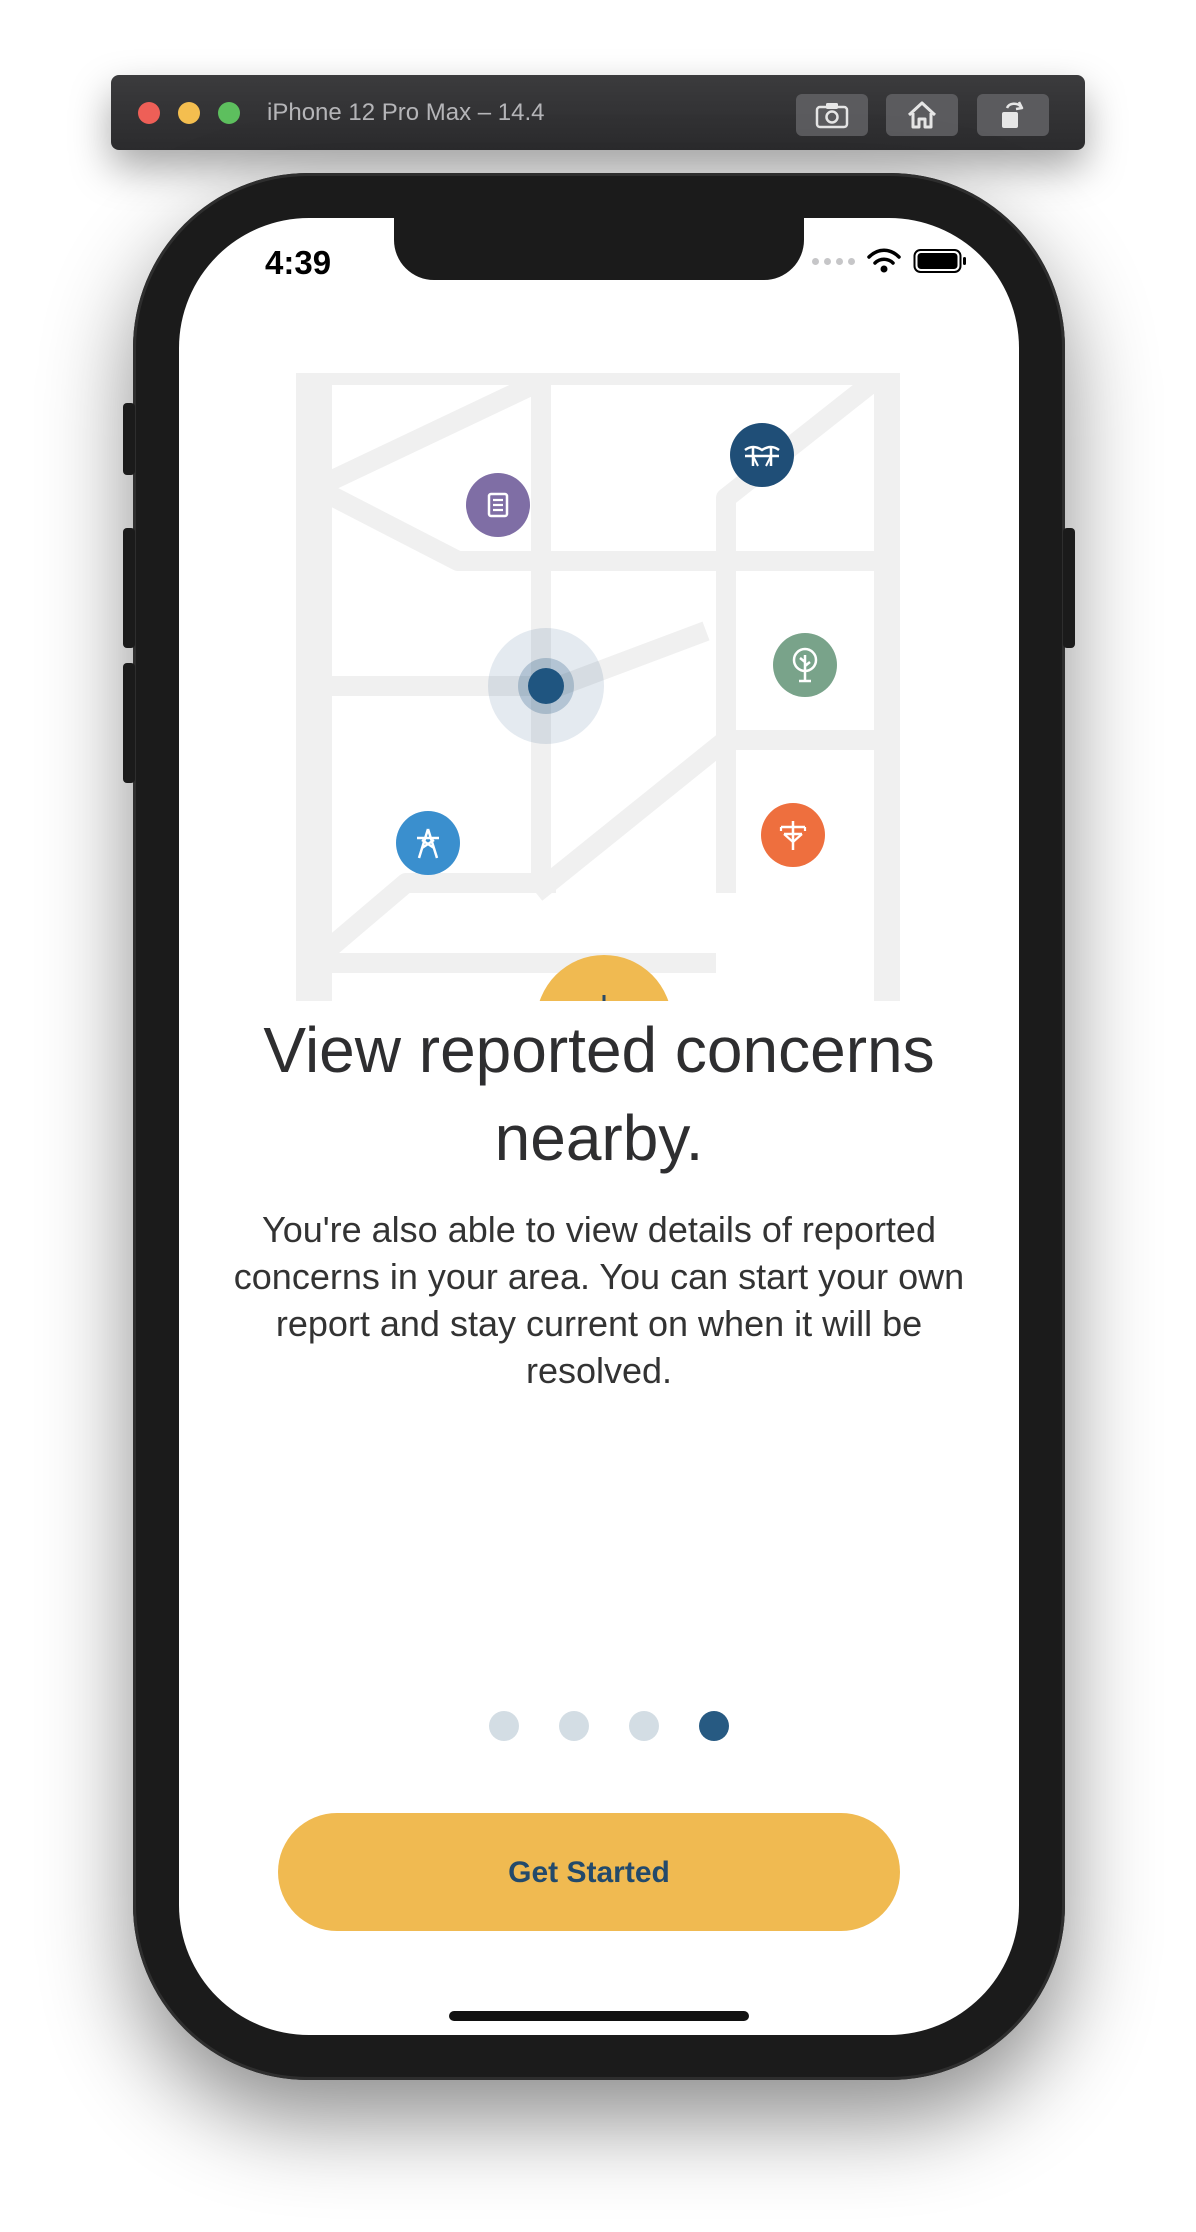 This screenshot has height=2232, width=1196. I want to click on status-icons, so click(889, 261).